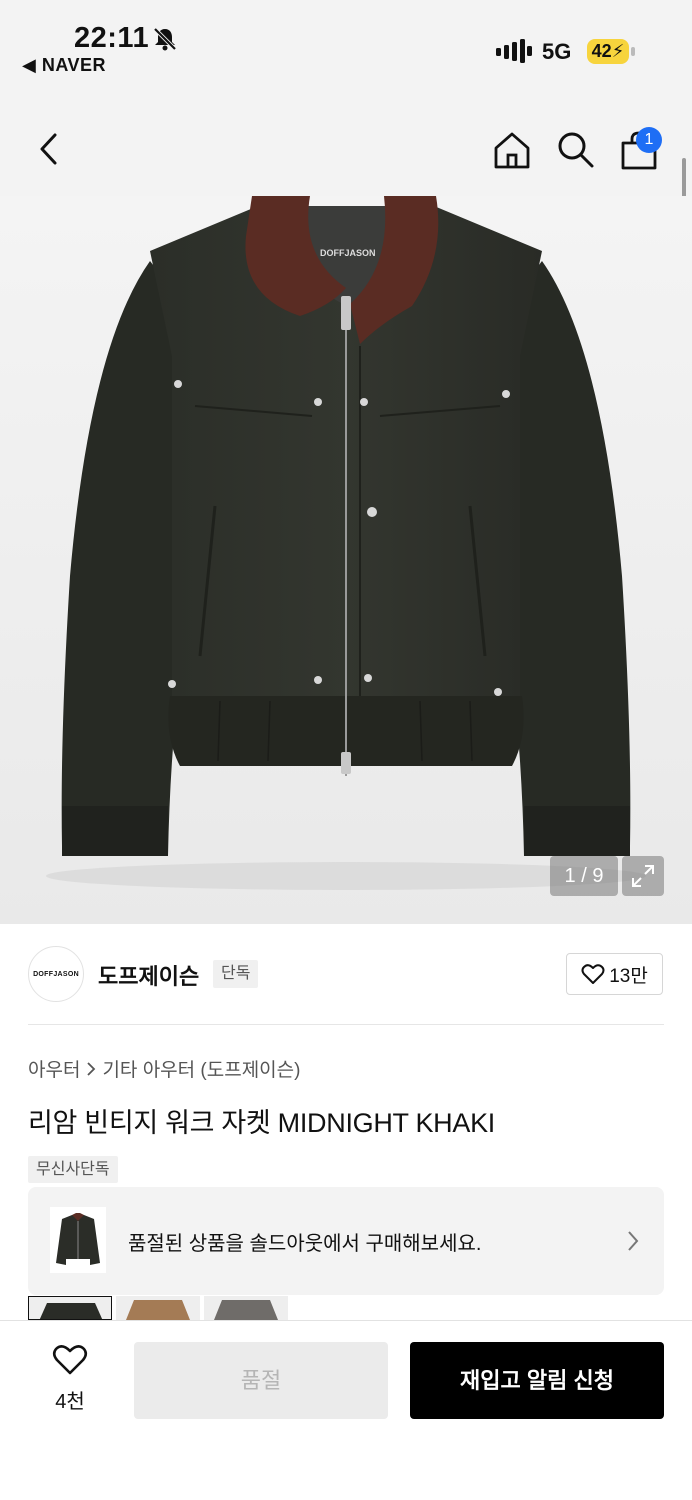  What do you see at coordinates (346, 143) in the screenshot?
I see `top-navigation` at bounding box center [346, 143].